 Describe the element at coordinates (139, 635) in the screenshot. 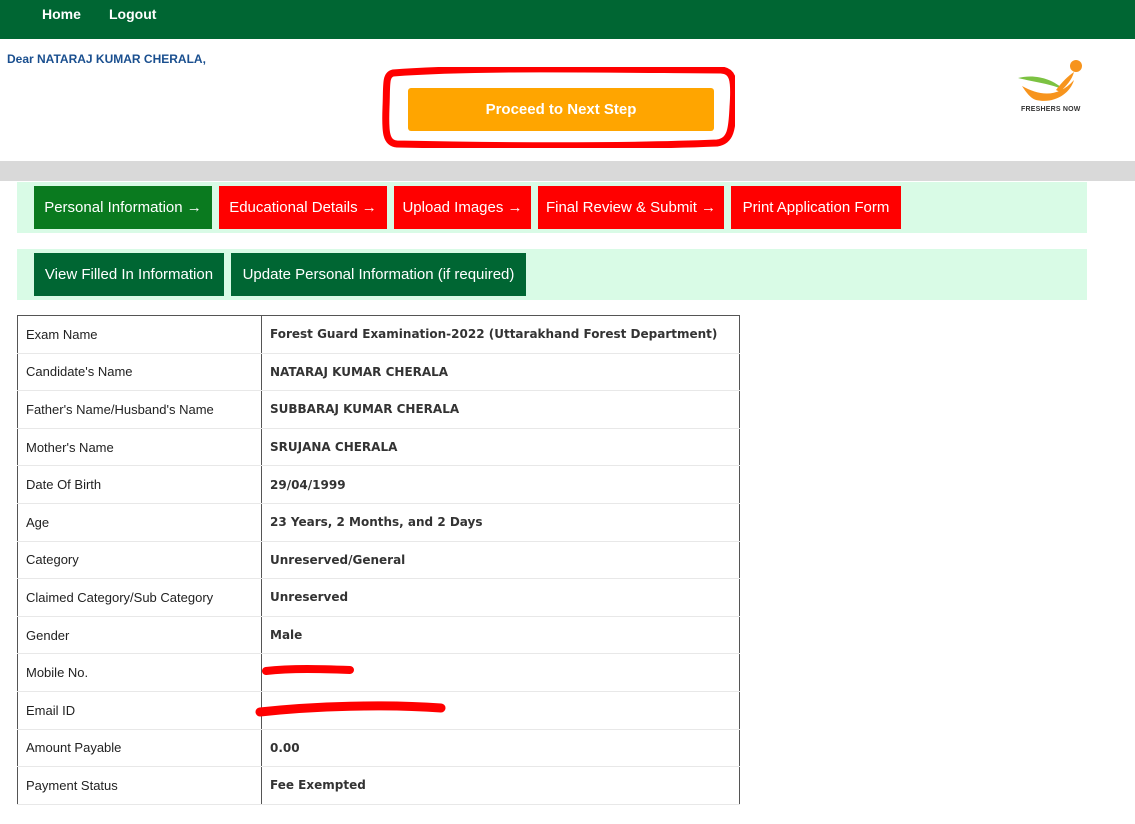

I see `field-label: Gender` at that location.